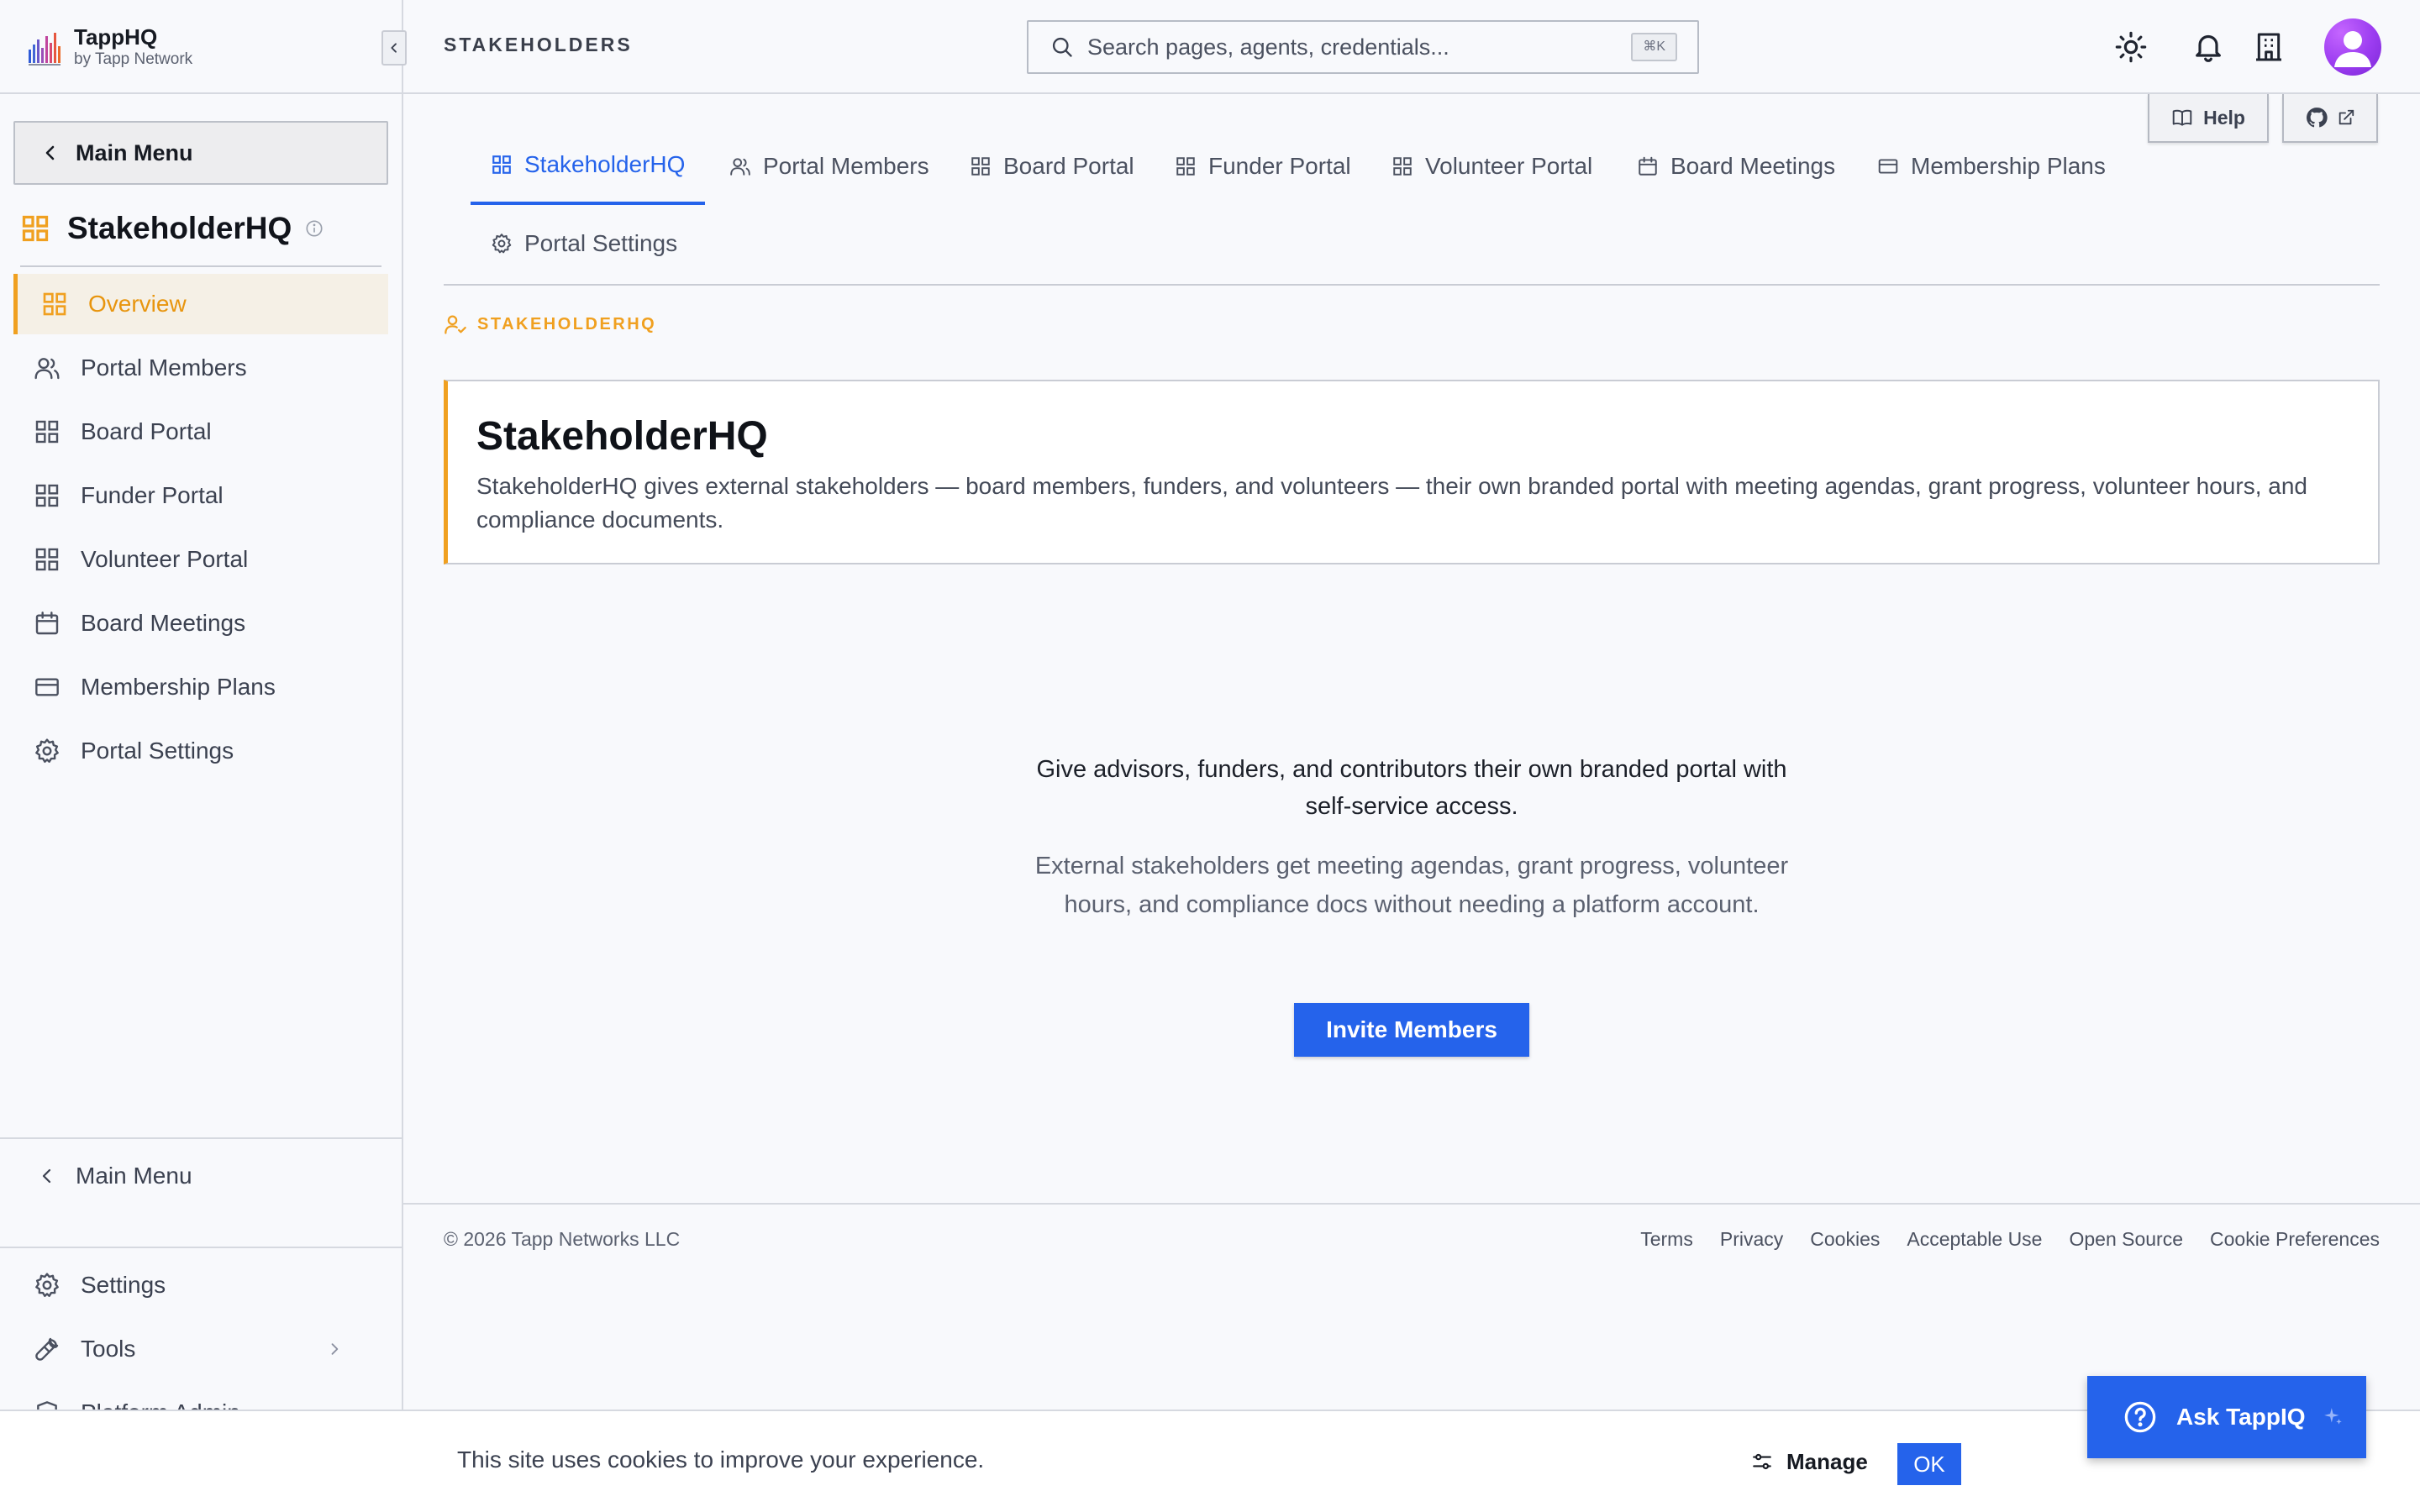 The height and width of the screenshot is (1512, 2420). I want to click on tab-label: Portal Settings, so click(601, 243).